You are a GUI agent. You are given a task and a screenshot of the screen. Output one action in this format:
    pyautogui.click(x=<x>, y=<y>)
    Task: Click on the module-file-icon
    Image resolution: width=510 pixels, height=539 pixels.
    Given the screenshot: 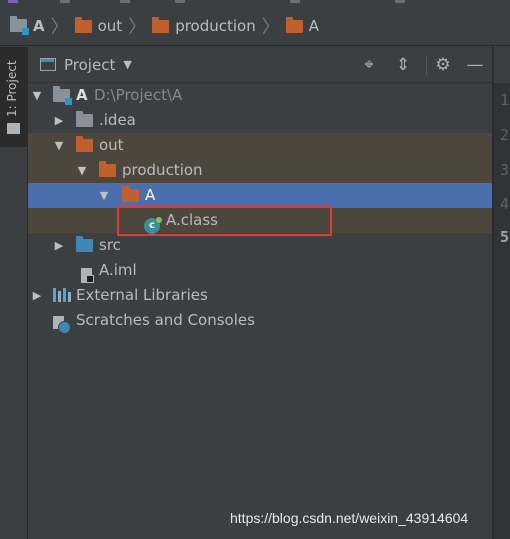 What is the action you would take?
    pyautogui.click(x=87, y=275)
    